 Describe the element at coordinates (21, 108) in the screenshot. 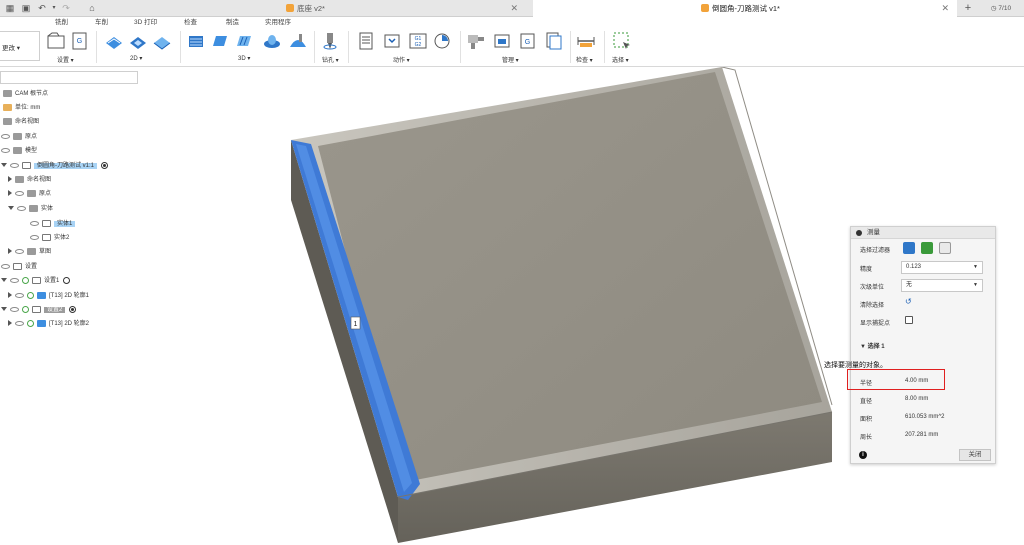

I see `tree-node-units: 单位: mm` at that location.